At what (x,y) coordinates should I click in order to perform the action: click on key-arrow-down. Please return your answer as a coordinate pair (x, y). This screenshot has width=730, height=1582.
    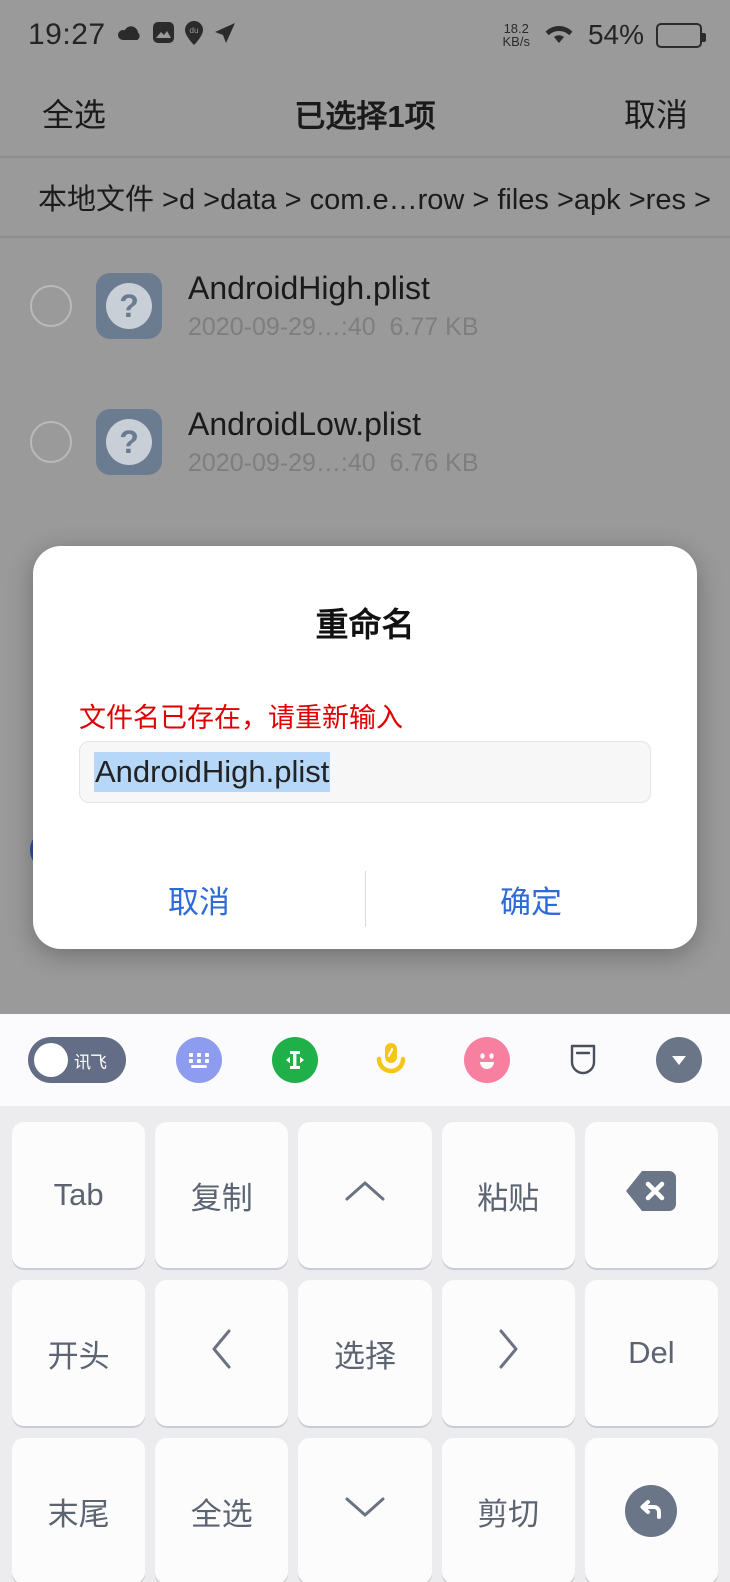
    Looking at the image, I should click on (365, 1510).